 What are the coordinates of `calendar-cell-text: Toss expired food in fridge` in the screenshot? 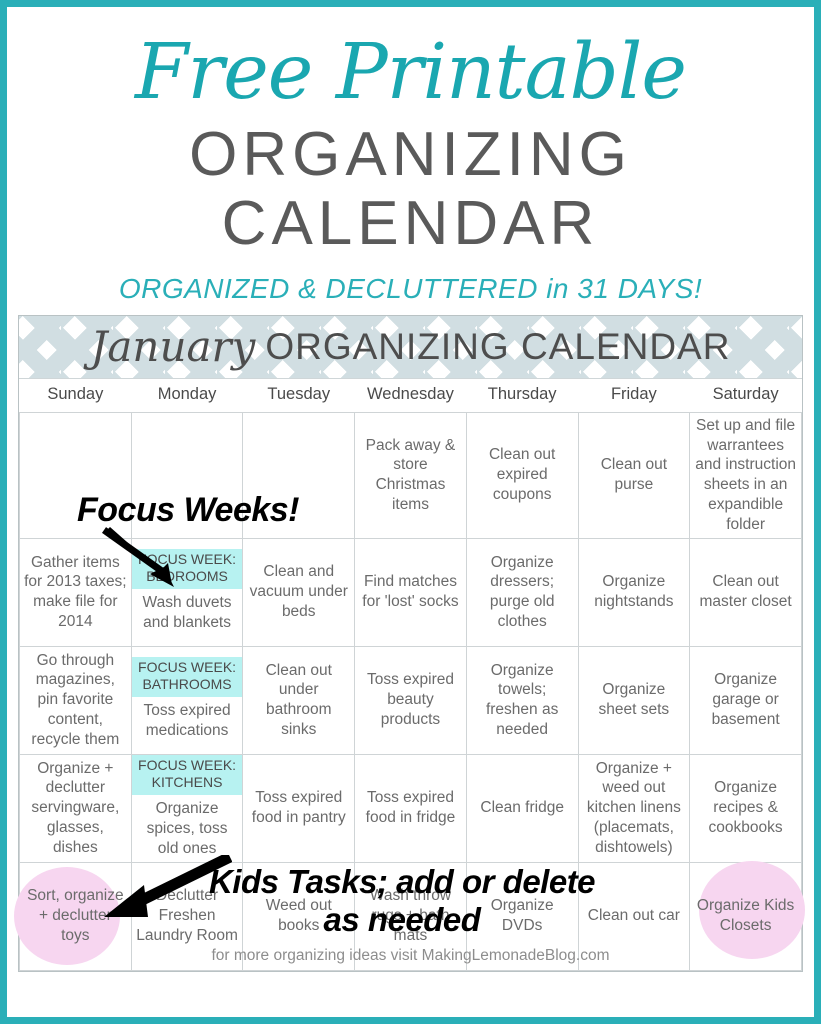 It's located at (410, 808).